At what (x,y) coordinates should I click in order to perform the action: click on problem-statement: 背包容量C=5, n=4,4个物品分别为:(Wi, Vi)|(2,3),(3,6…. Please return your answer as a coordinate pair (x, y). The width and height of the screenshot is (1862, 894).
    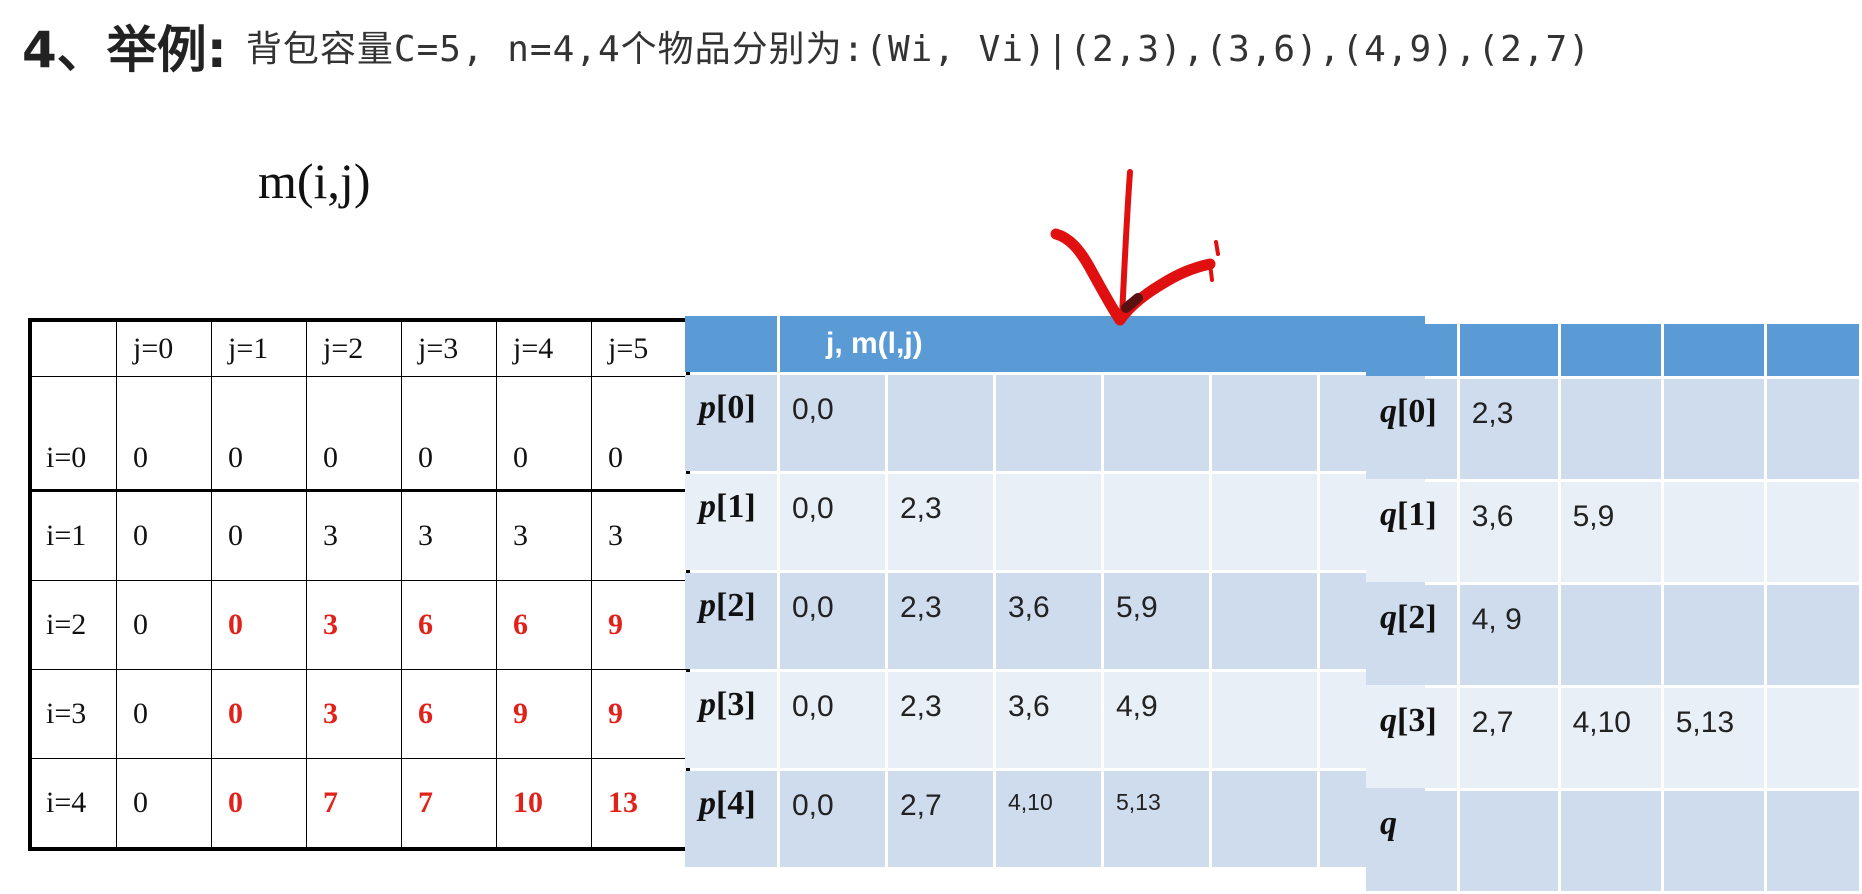
    Looking at the image, I should click on (918, 49).